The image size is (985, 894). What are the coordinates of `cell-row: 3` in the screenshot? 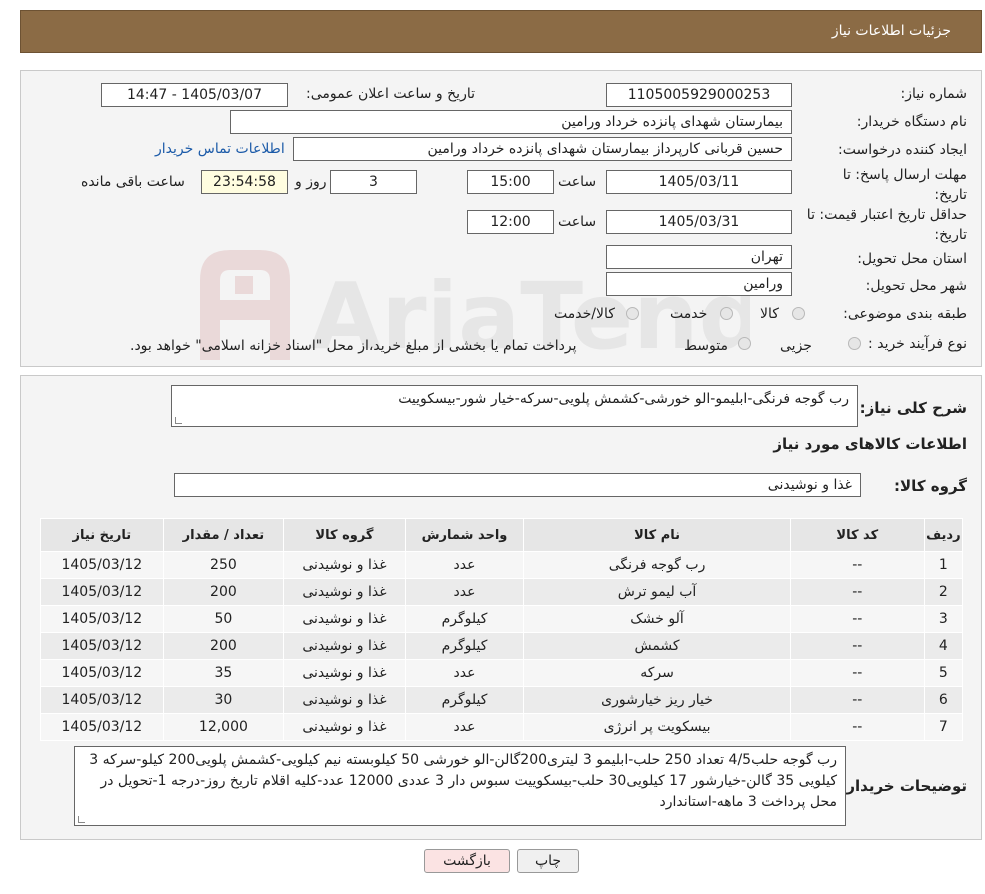 It's located at (943, 619).